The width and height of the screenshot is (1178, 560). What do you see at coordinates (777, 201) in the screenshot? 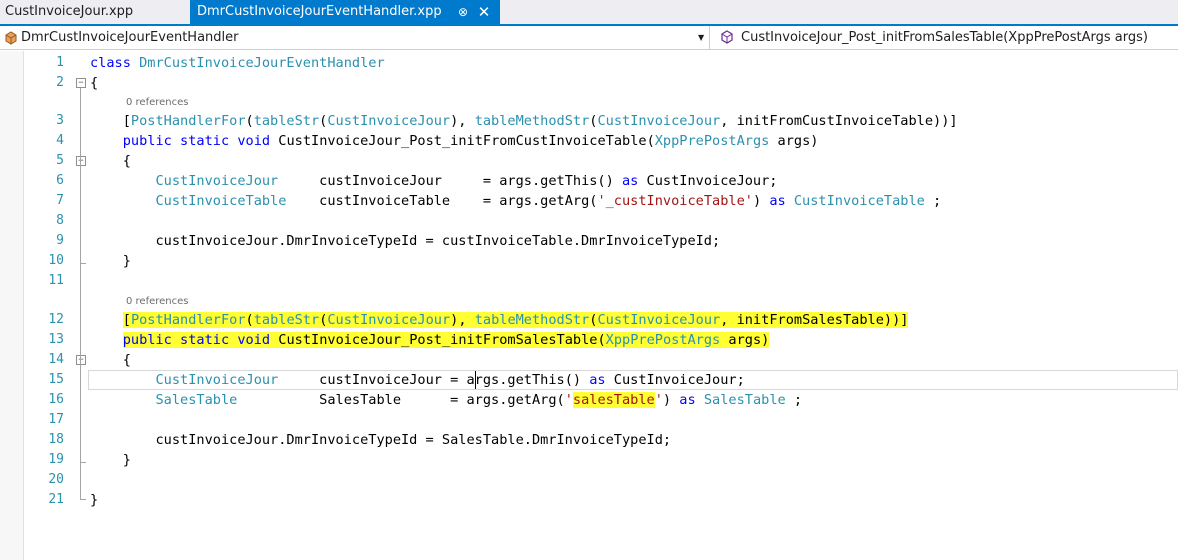
I see `code-token: as` at bounding box center [777, 201].